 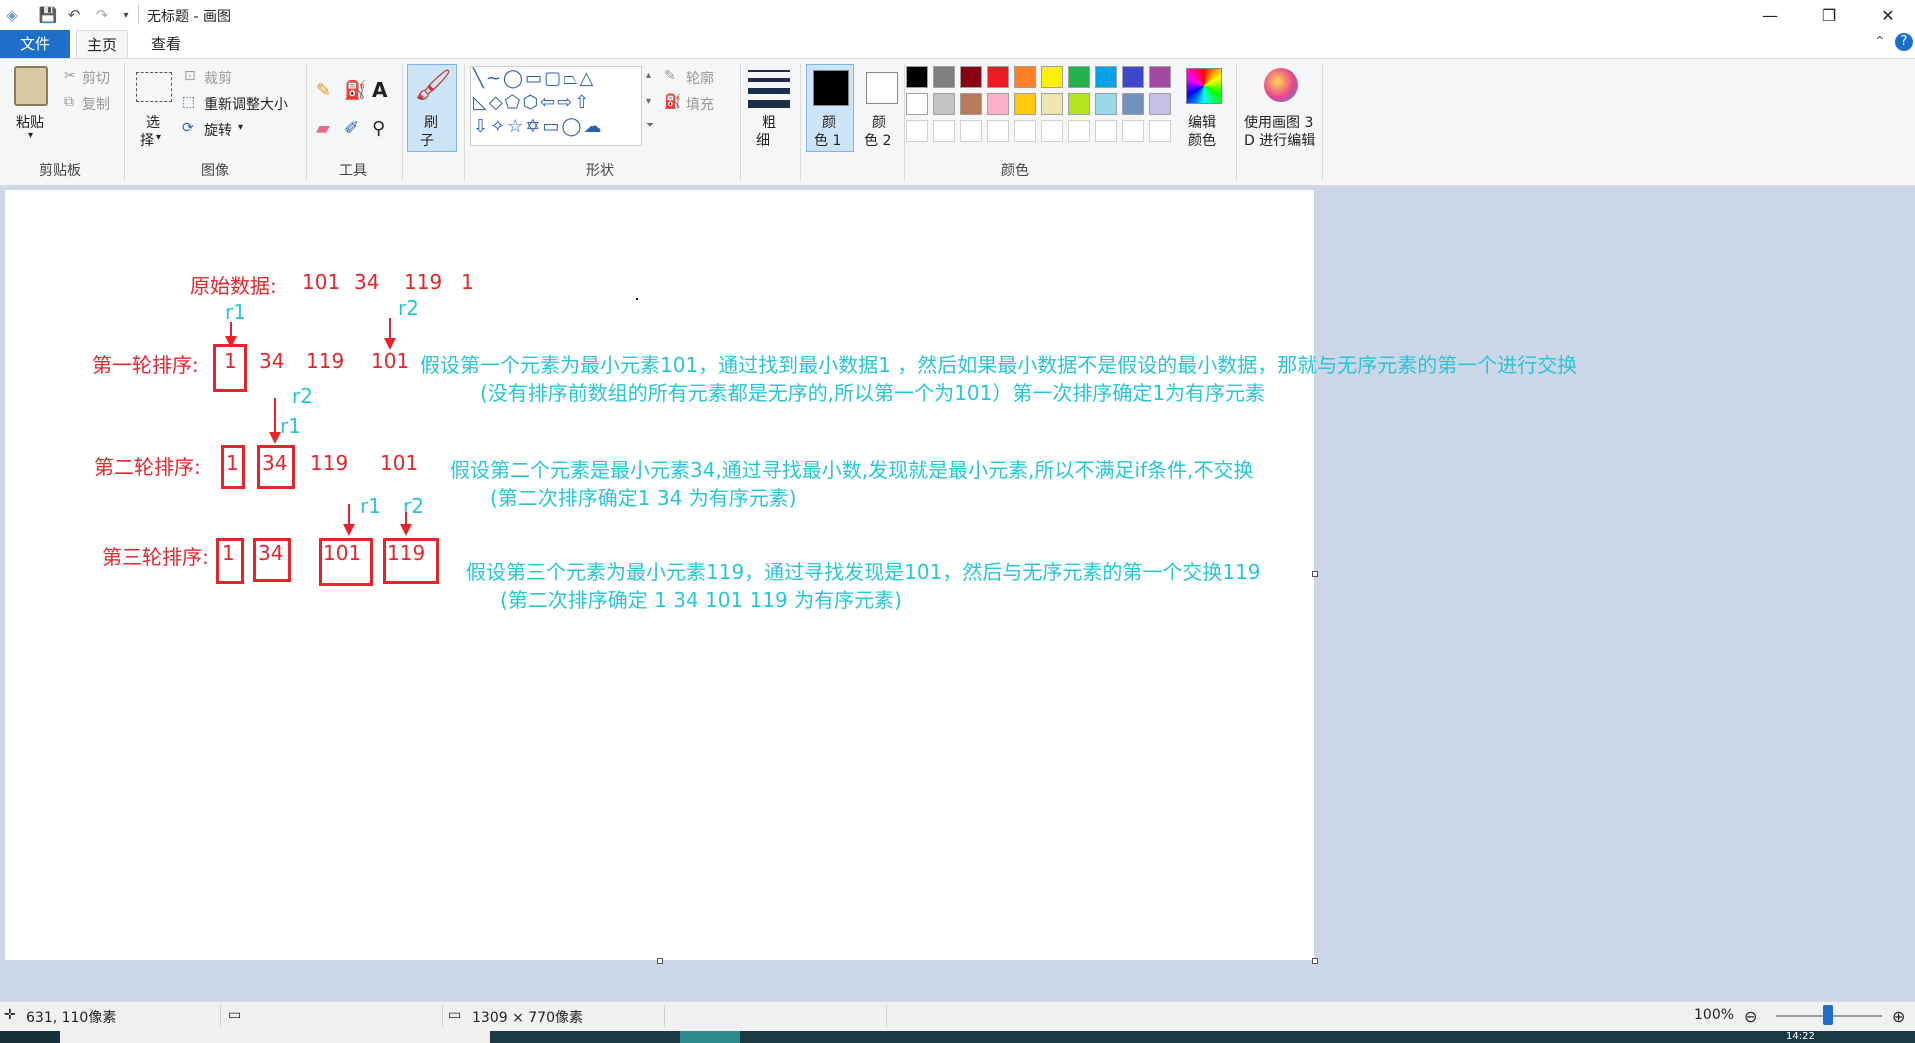 I want to click on magnifier-icon: ⚲, so click(x=378, y=128).